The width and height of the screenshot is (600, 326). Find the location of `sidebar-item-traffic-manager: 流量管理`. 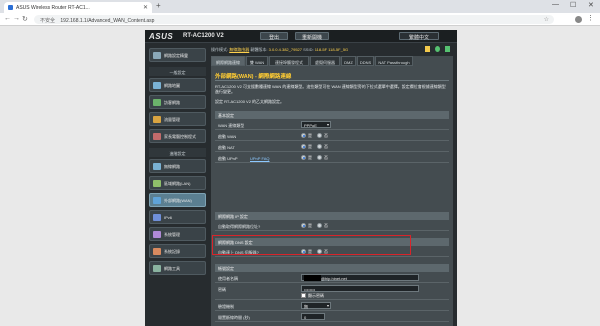

sidebar-item-traffic-manager: 流量管理 is located at coordinates (177, 119).